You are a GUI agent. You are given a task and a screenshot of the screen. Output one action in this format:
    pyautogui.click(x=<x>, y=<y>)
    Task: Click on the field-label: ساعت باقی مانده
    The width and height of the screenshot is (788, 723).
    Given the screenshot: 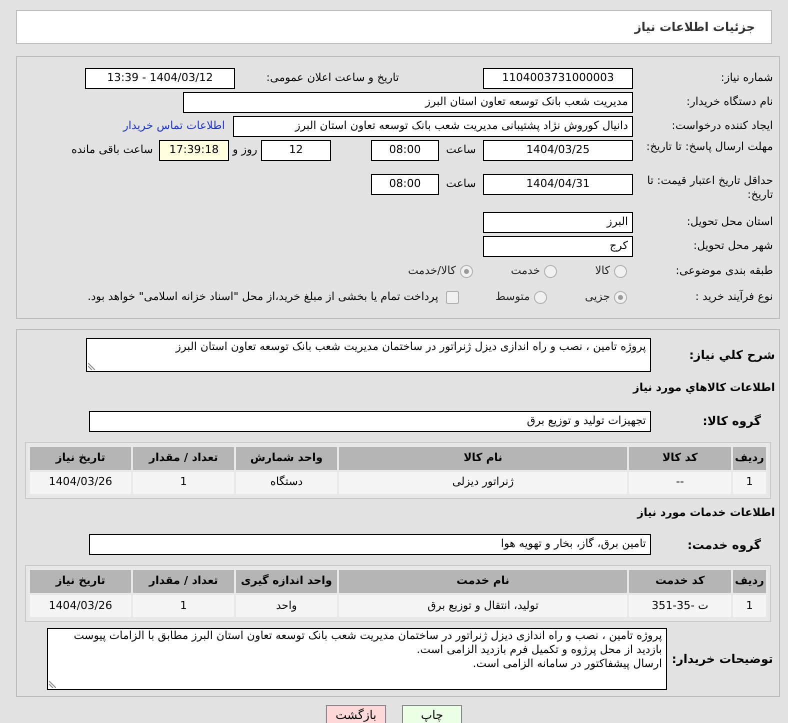 What is the action you would take?
    pyautogui.click(x=112, y=149)
    